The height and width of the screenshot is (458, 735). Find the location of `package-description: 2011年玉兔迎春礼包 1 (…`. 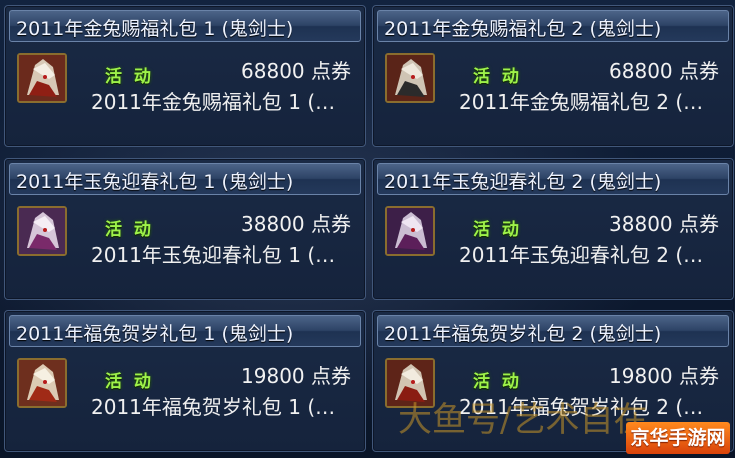

package-description: 2011年玉兔迎春礼包 1 (… is located at coordinates (213, 255).